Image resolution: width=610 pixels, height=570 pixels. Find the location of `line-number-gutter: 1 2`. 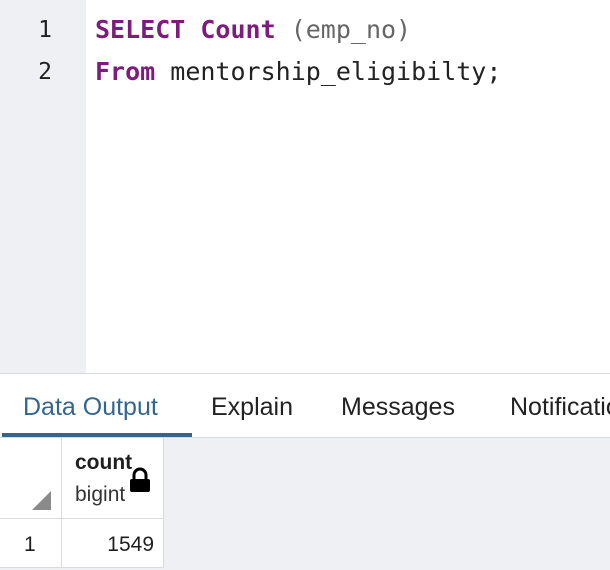

line-number-gutter: 1 2 is located at coordinates (43, 186).